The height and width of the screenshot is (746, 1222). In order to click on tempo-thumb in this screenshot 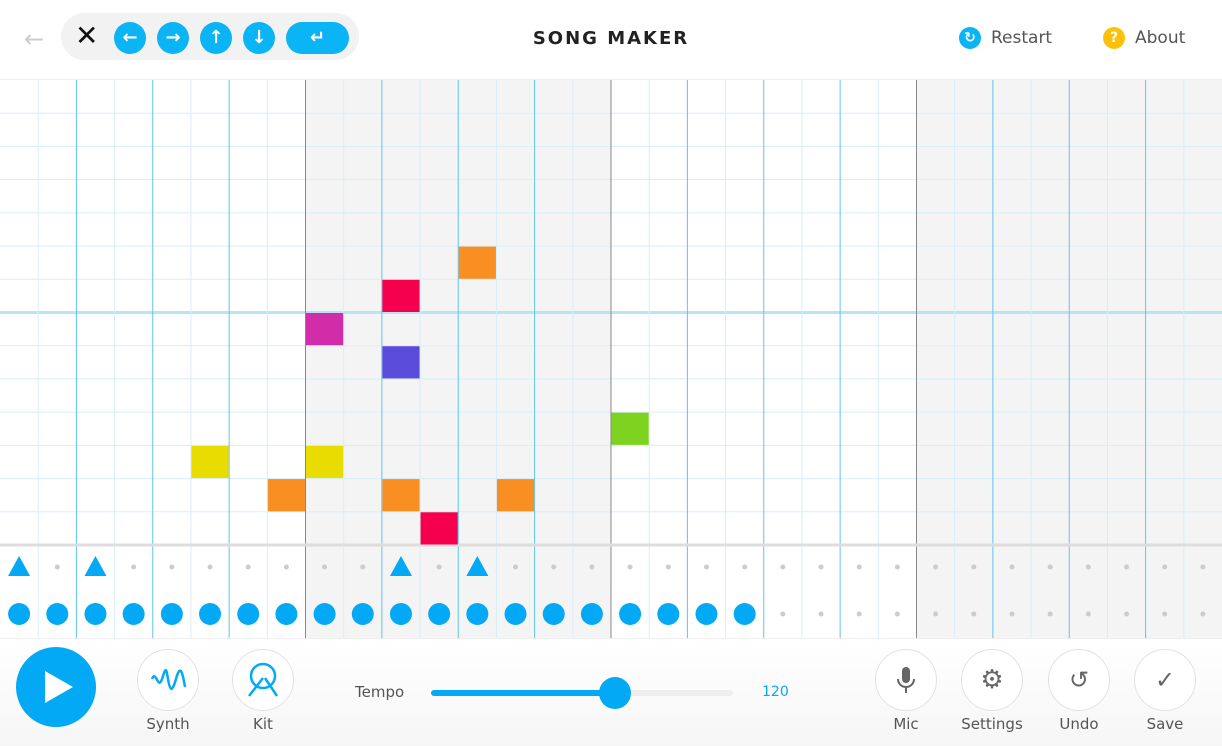, I will do `click(615, 693)`.